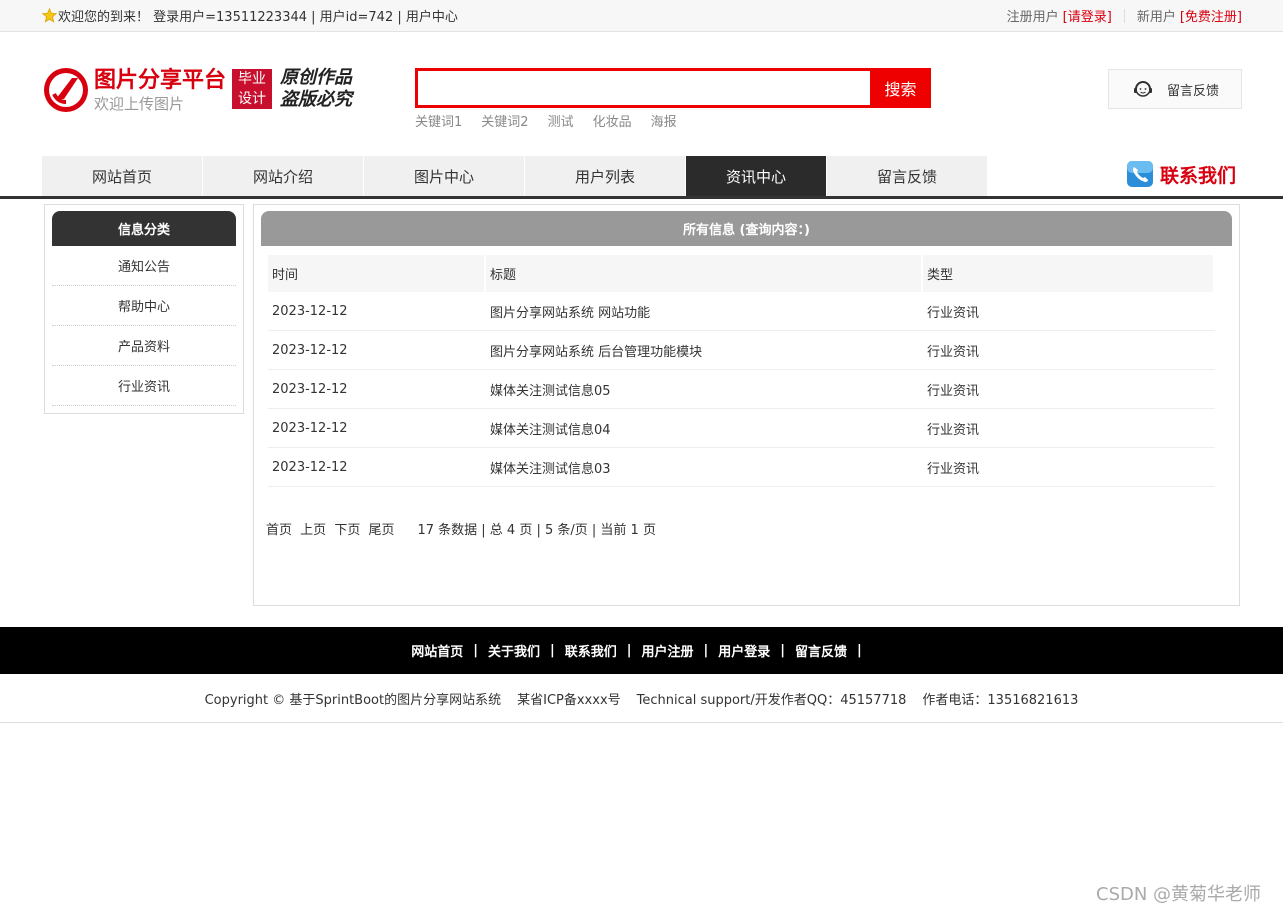 The image size is (1283, 912). What do you see at coordinates (900, 88) in the screenshot?
I see `search-button: 搜索` at bounding box center [900, 88].